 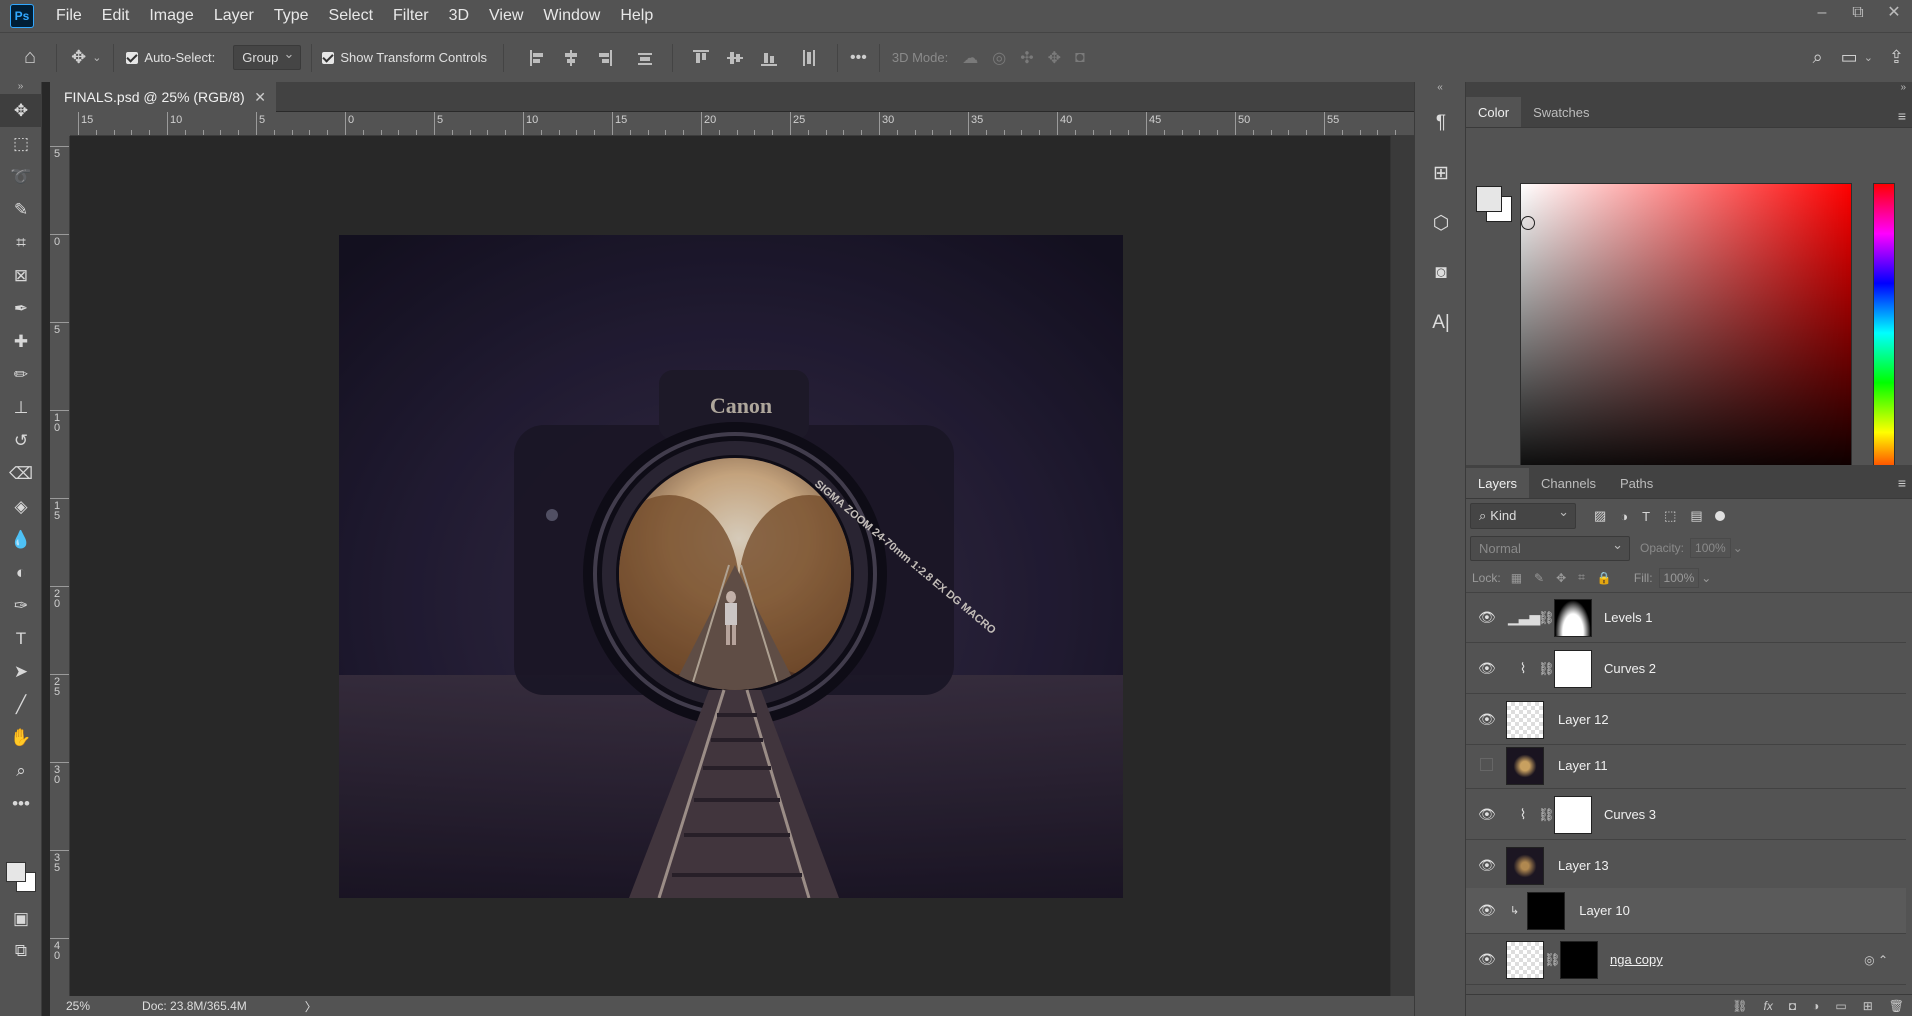 I want to click on restore-button: ⧉, so click(x=1858, y=13).